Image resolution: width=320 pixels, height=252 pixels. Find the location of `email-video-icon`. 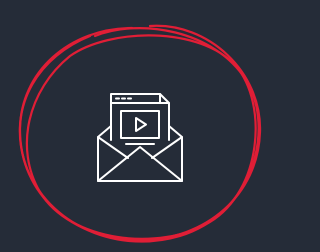

email-video-icon is located at coordinates (140, 137).